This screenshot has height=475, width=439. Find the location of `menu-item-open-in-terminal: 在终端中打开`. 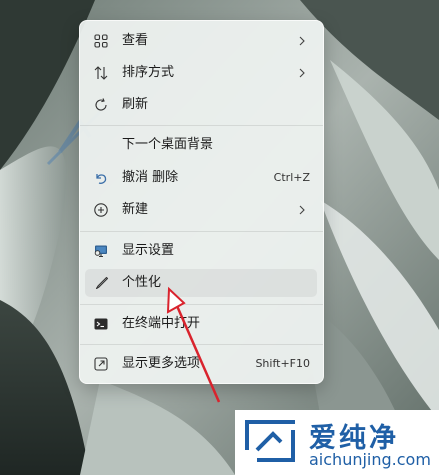

menu-item-open-in-terminal: 在终端中打开 is located at coordinates (201, 324).